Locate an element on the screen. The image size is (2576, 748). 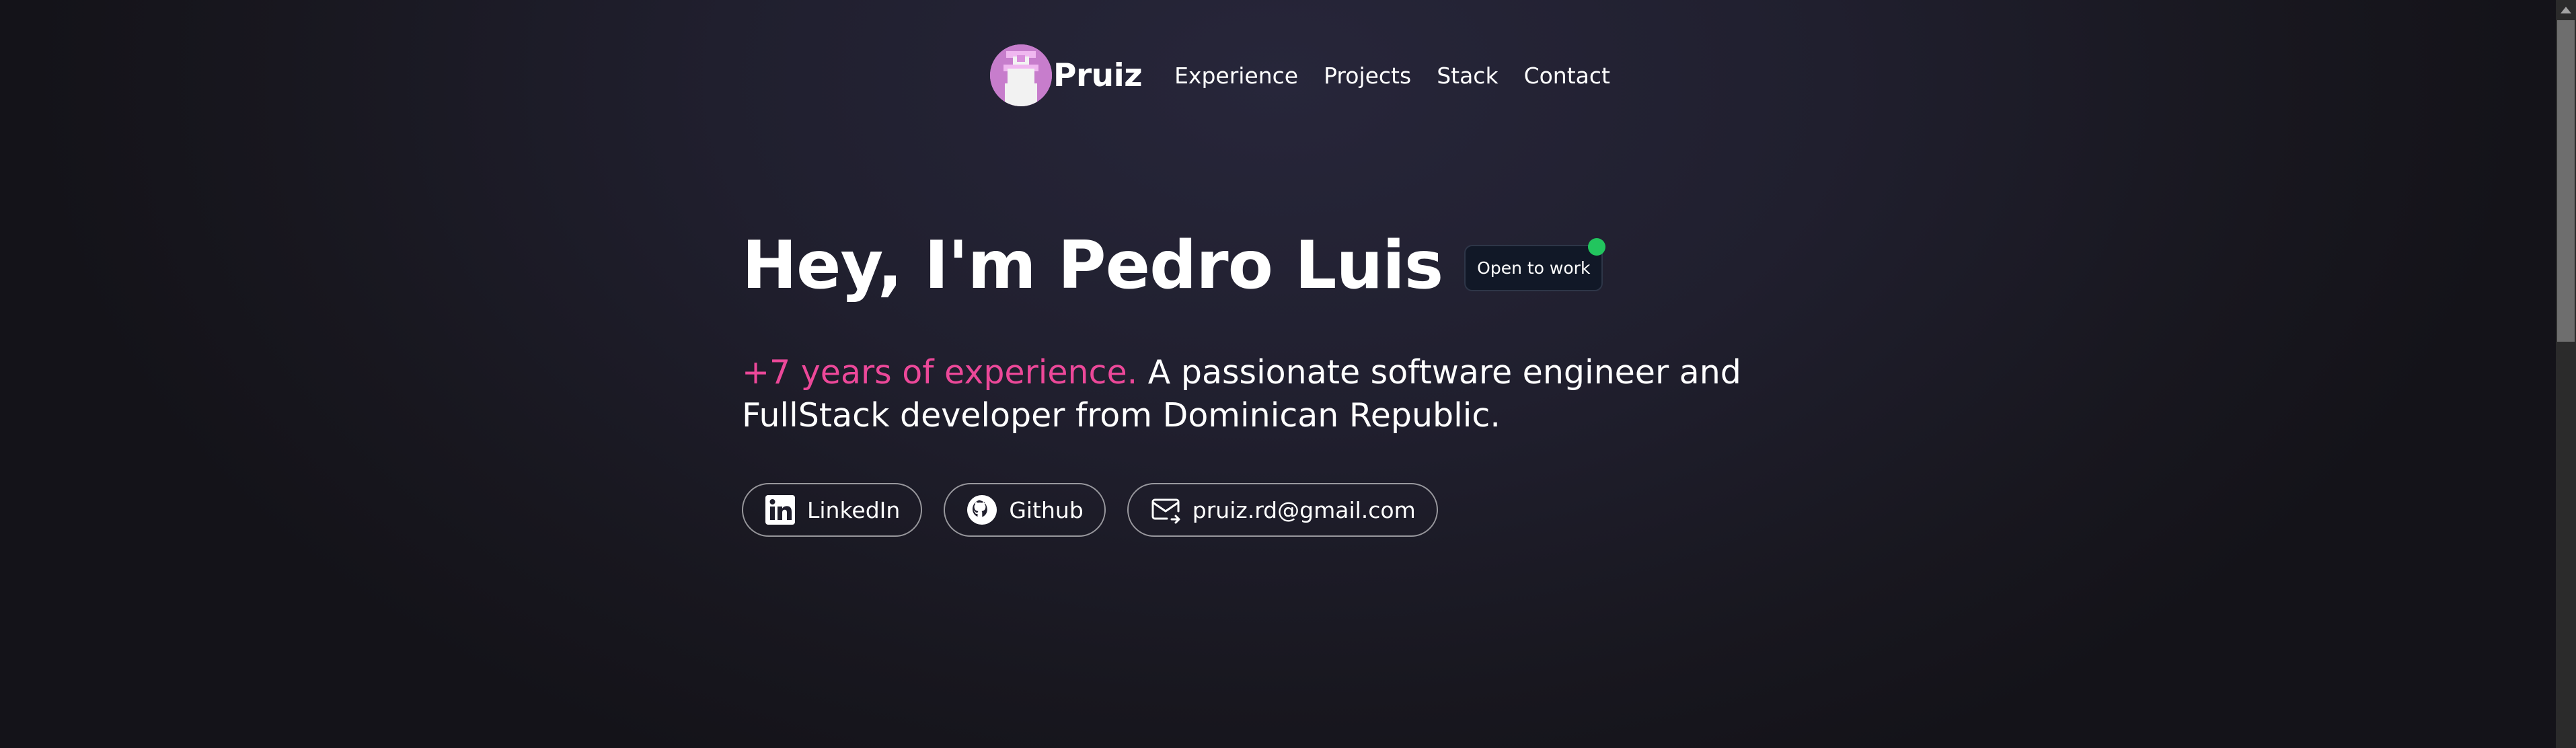
avatar is located at coordinates (1021, 75).